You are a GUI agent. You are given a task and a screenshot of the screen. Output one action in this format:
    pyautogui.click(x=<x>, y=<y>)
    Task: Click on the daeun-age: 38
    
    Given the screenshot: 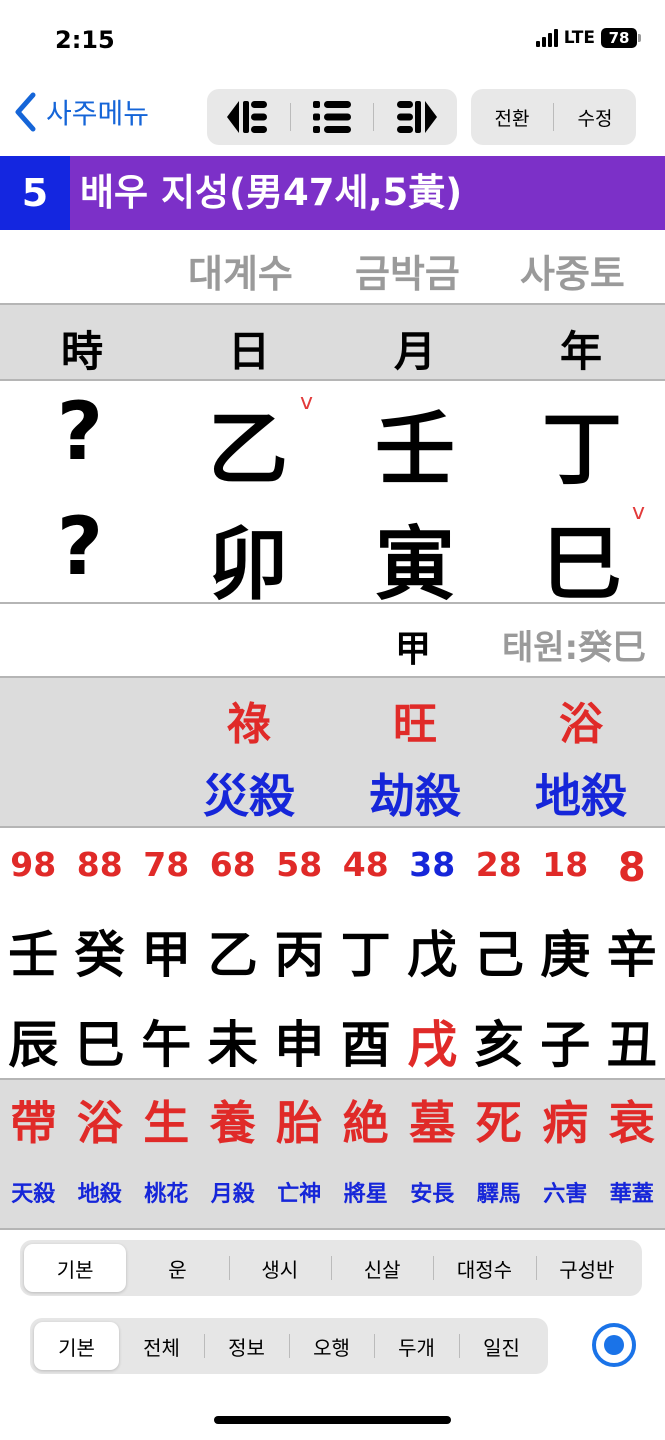 What is the action you would take?
    pyautogui.click(x=432, y=864)
    